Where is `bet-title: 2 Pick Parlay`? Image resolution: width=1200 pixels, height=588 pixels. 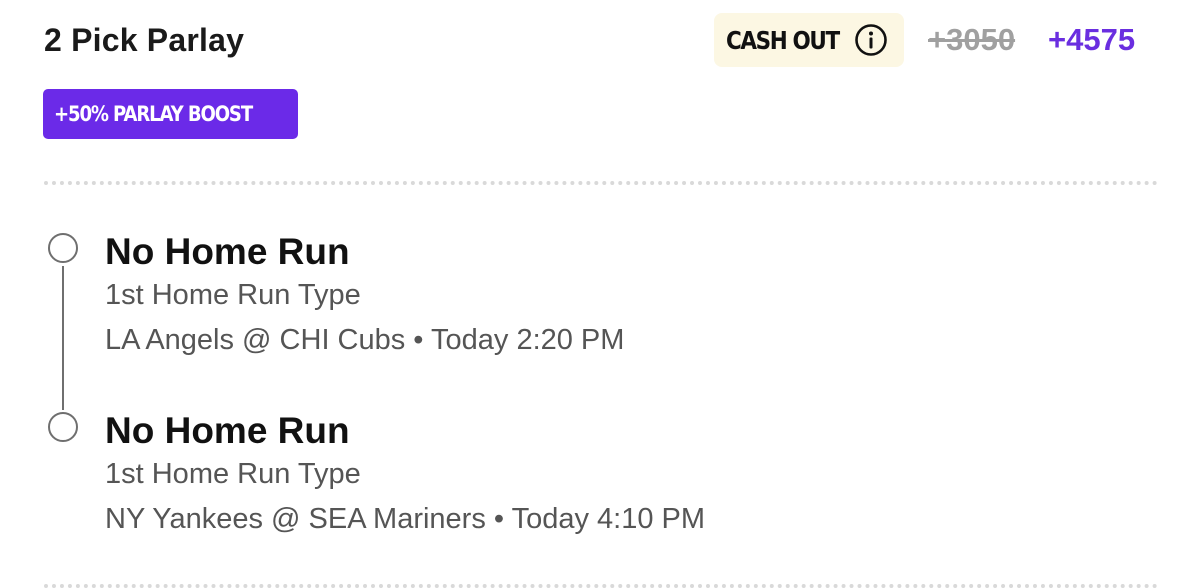
bet-title: 2 Pick Parlay is located at coordinates (144, 40).